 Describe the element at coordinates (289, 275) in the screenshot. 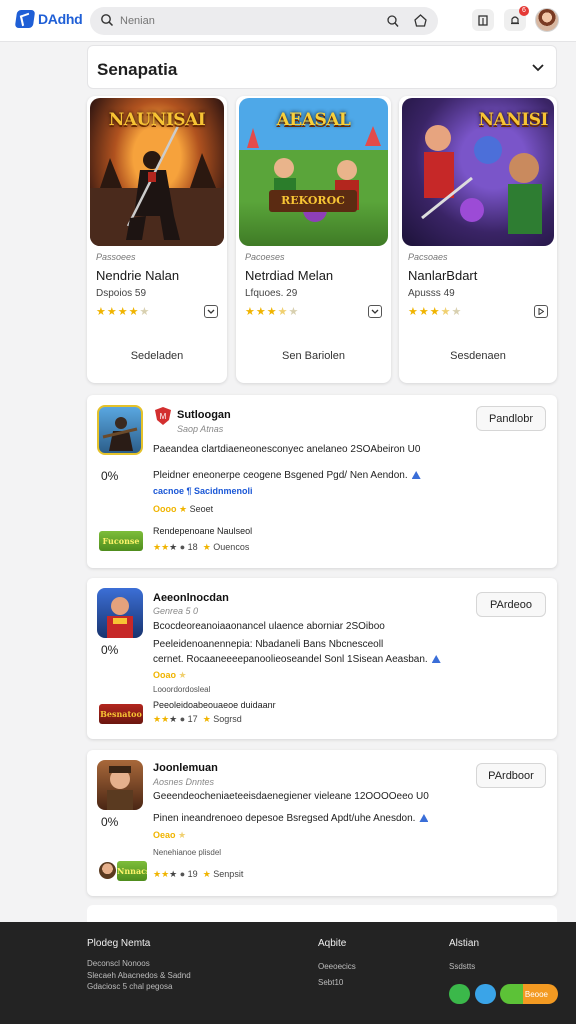

I see `featured-name: Netrdiad Melan` at that location.